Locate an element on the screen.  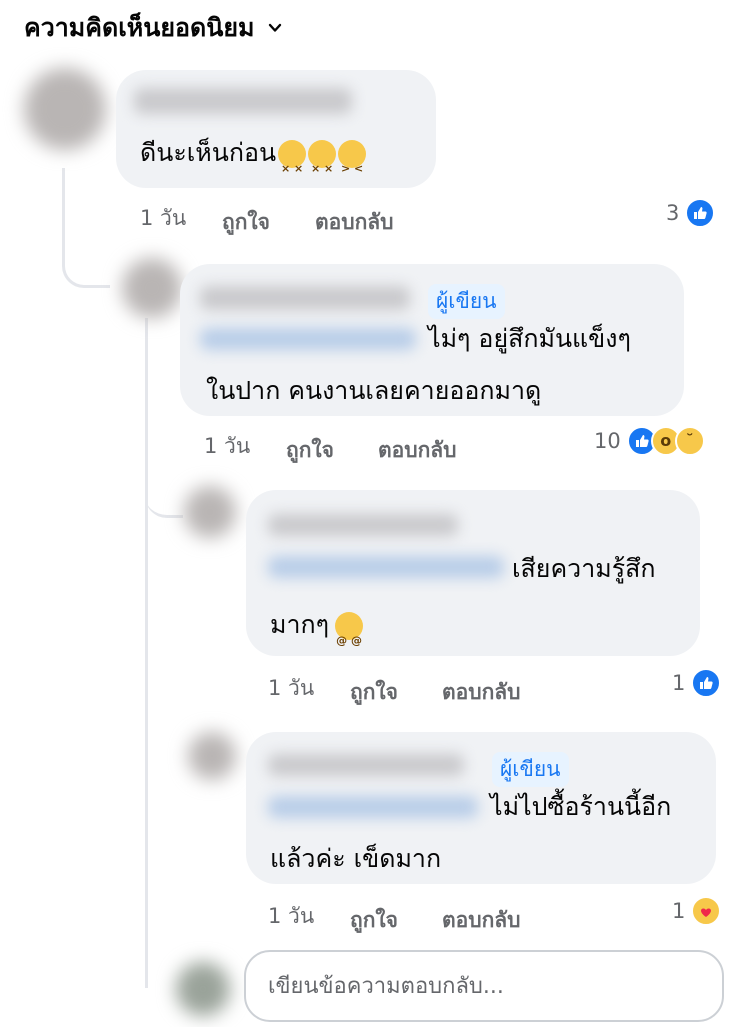
woozy-face-icon: @ @ is located at coordinates (349, 629).